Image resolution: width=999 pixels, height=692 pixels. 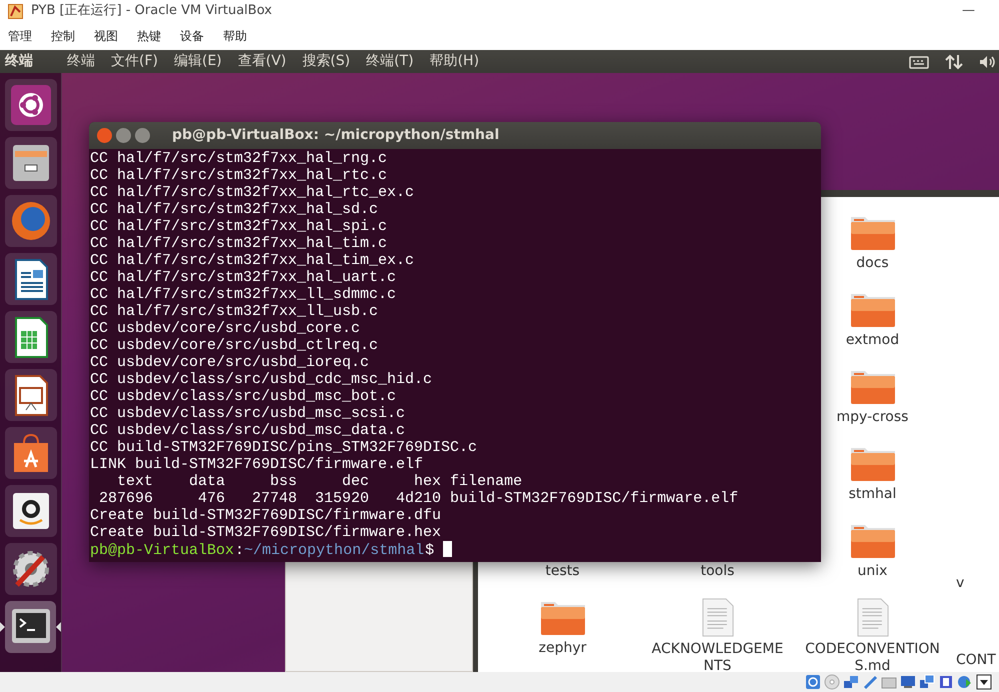 I want to click on terminal-title: pb@pb-VirtualBox: ~/micropython/stmhal, so click(x=336, y=135).